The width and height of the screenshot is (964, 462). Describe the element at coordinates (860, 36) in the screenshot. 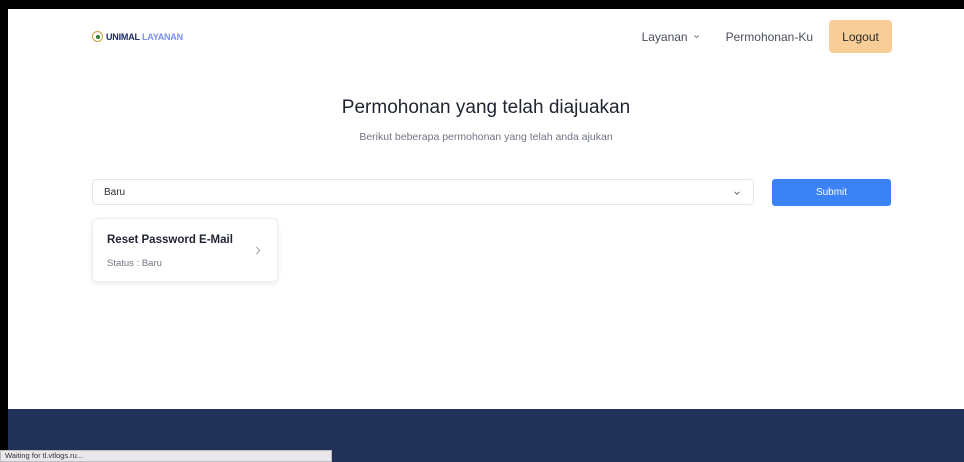

I see `logout-button: Logout` at that location.